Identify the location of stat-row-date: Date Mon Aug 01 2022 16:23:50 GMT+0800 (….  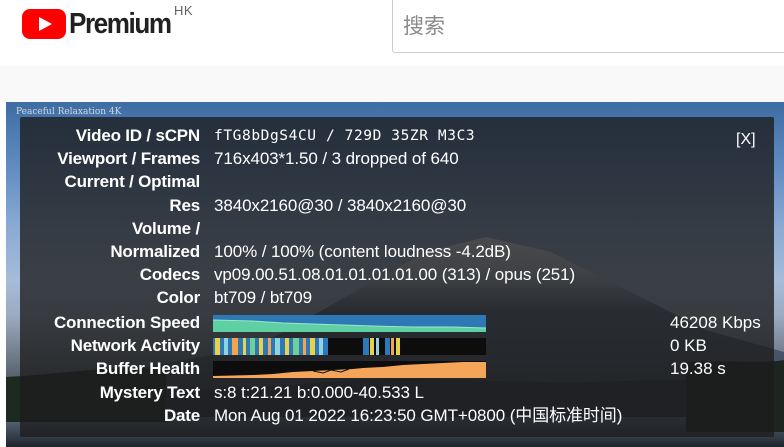
(397, 416).